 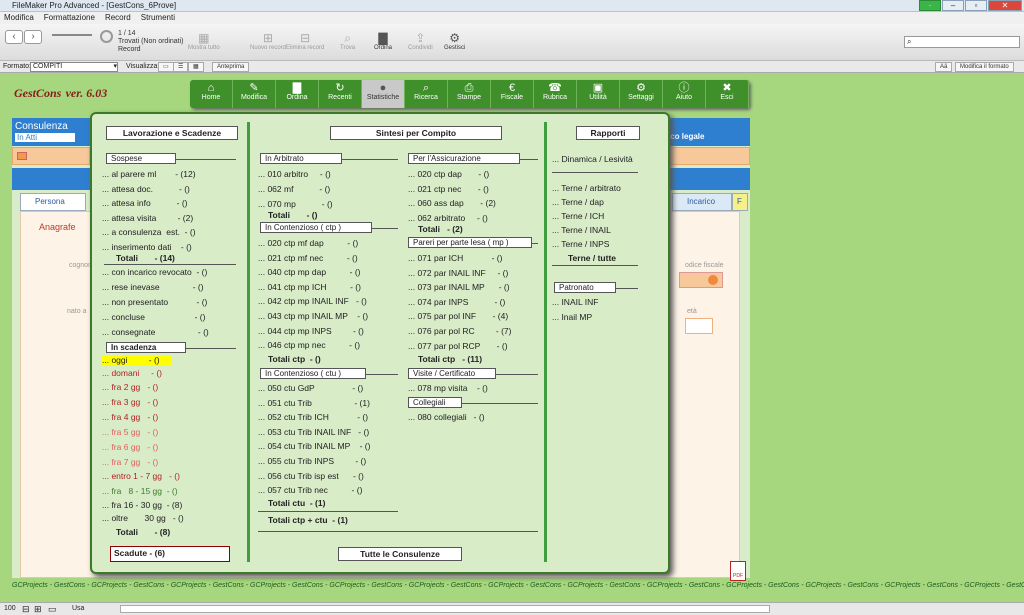 I want to click on table-view-button: ▦, so click(x=196, y=67).